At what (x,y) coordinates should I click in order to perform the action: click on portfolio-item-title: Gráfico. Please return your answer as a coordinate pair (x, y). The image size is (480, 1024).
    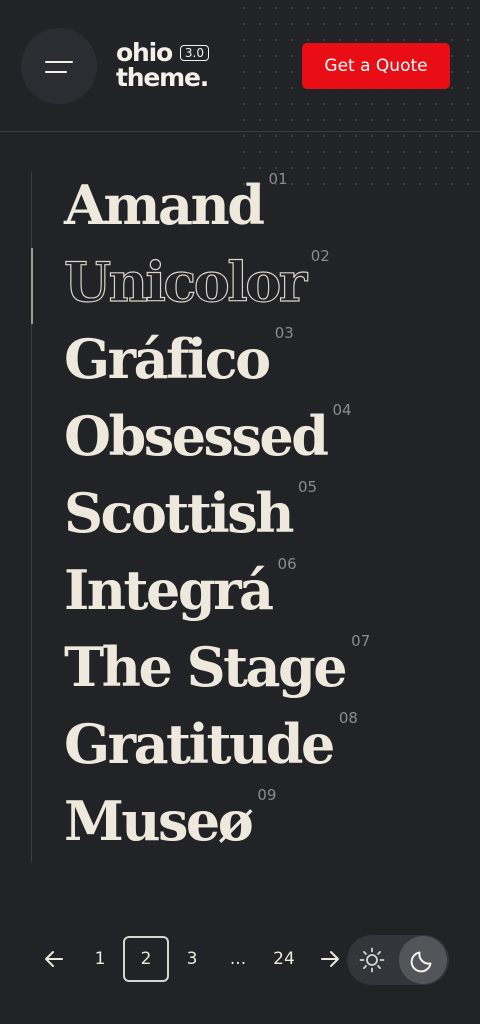
    Looking at the image, I should click on (167, 359).